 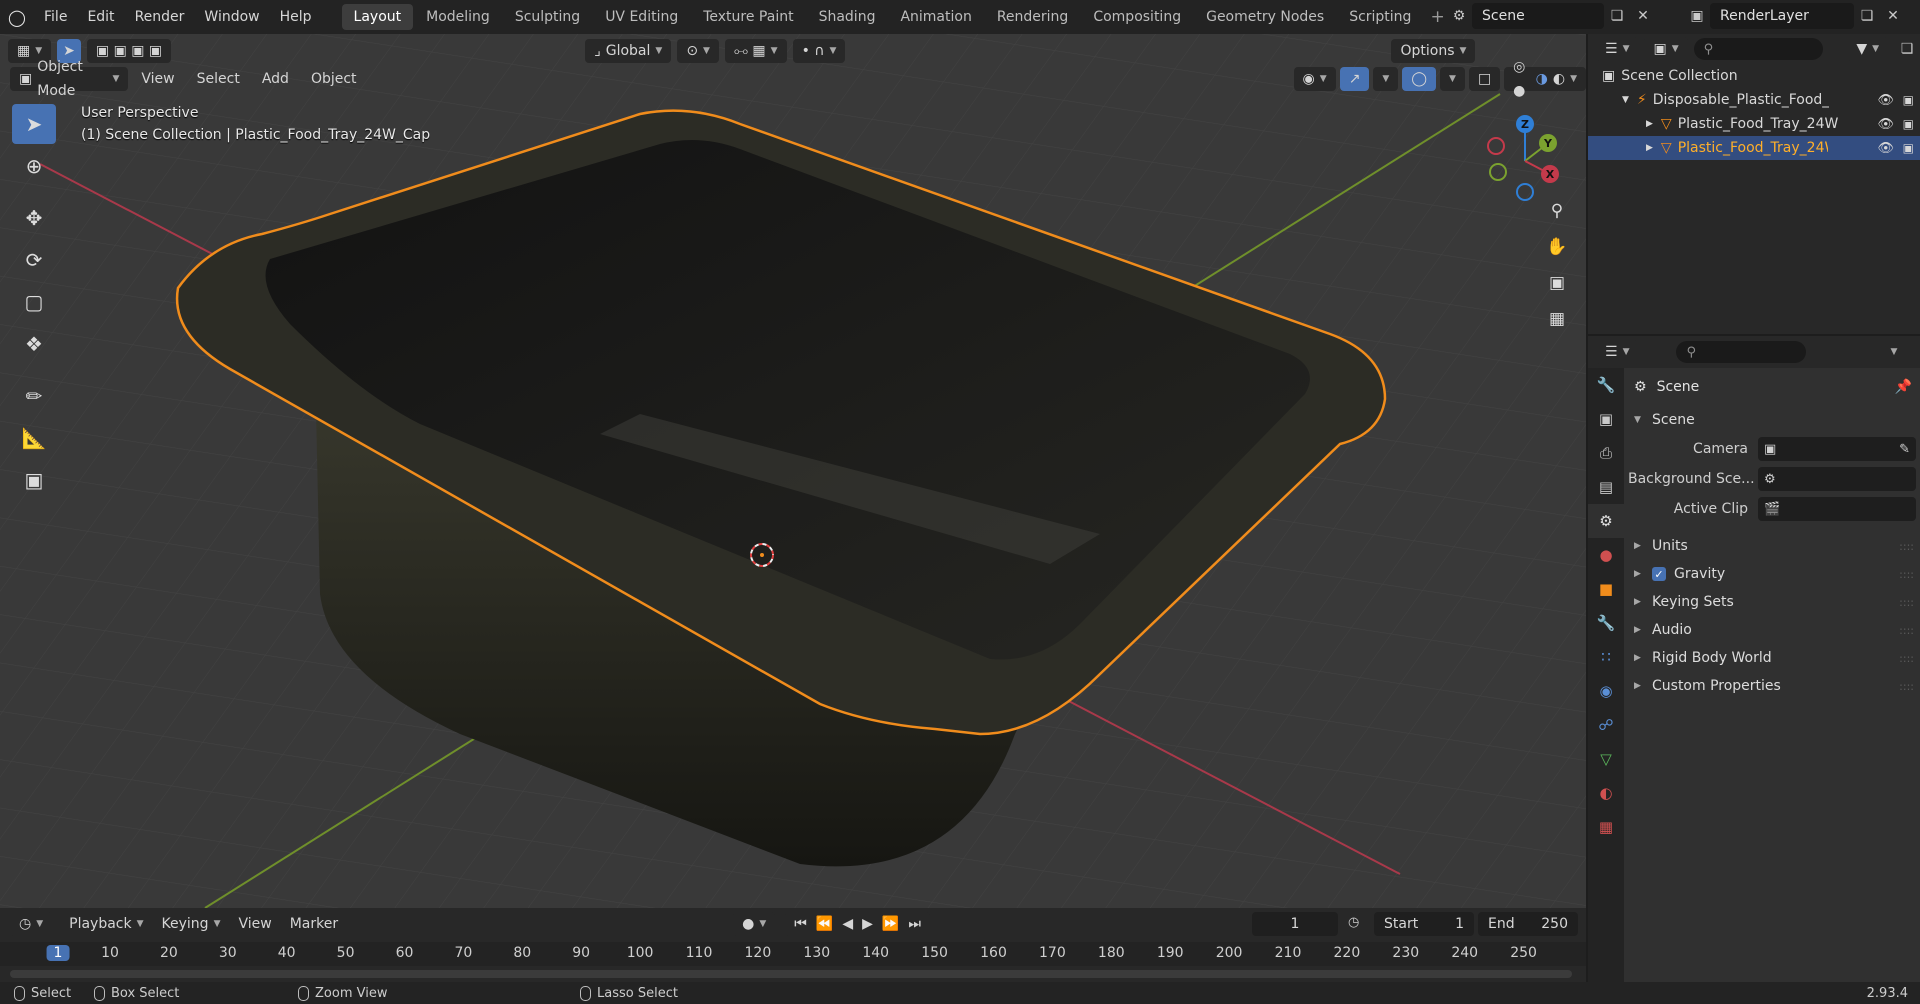 I want to click on outliner-item-tray-cap: ▶ ▽ Plastic_Food_Tray_24W_Cap 👁 ▣, so click(x=1754, y=148).